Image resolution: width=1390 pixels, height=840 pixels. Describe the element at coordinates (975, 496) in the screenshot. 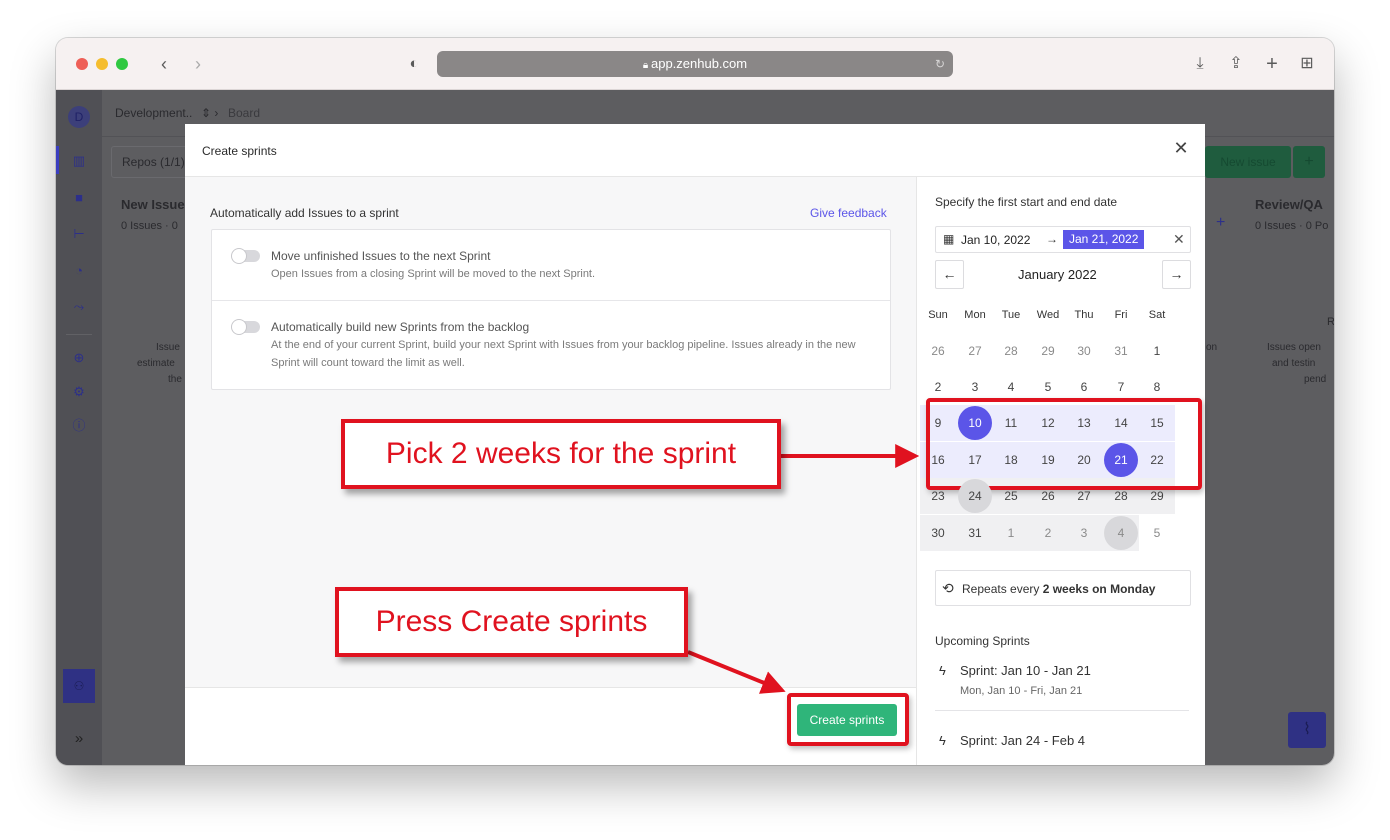

I see `calendar-day: 24` at that location.